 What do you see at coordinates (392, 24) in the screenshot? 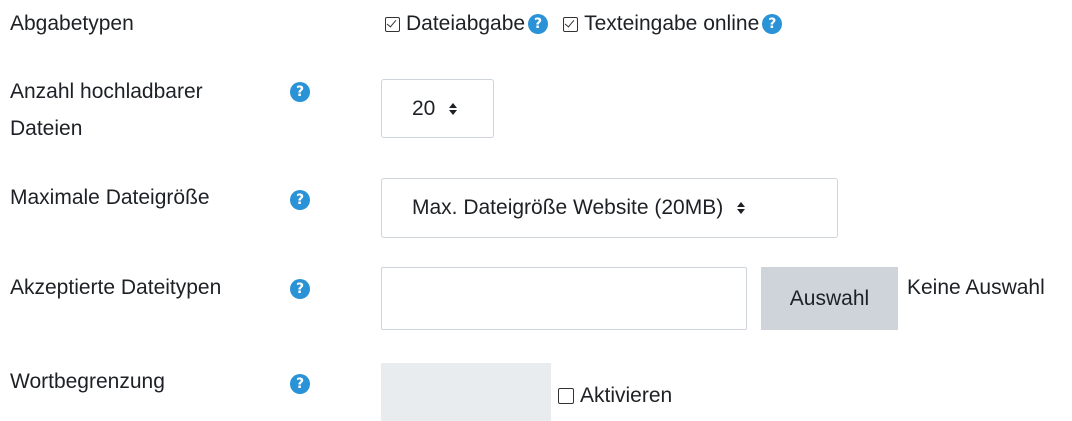
I see `checkbox-dateiabgabe` at bounding box center [392, 24].